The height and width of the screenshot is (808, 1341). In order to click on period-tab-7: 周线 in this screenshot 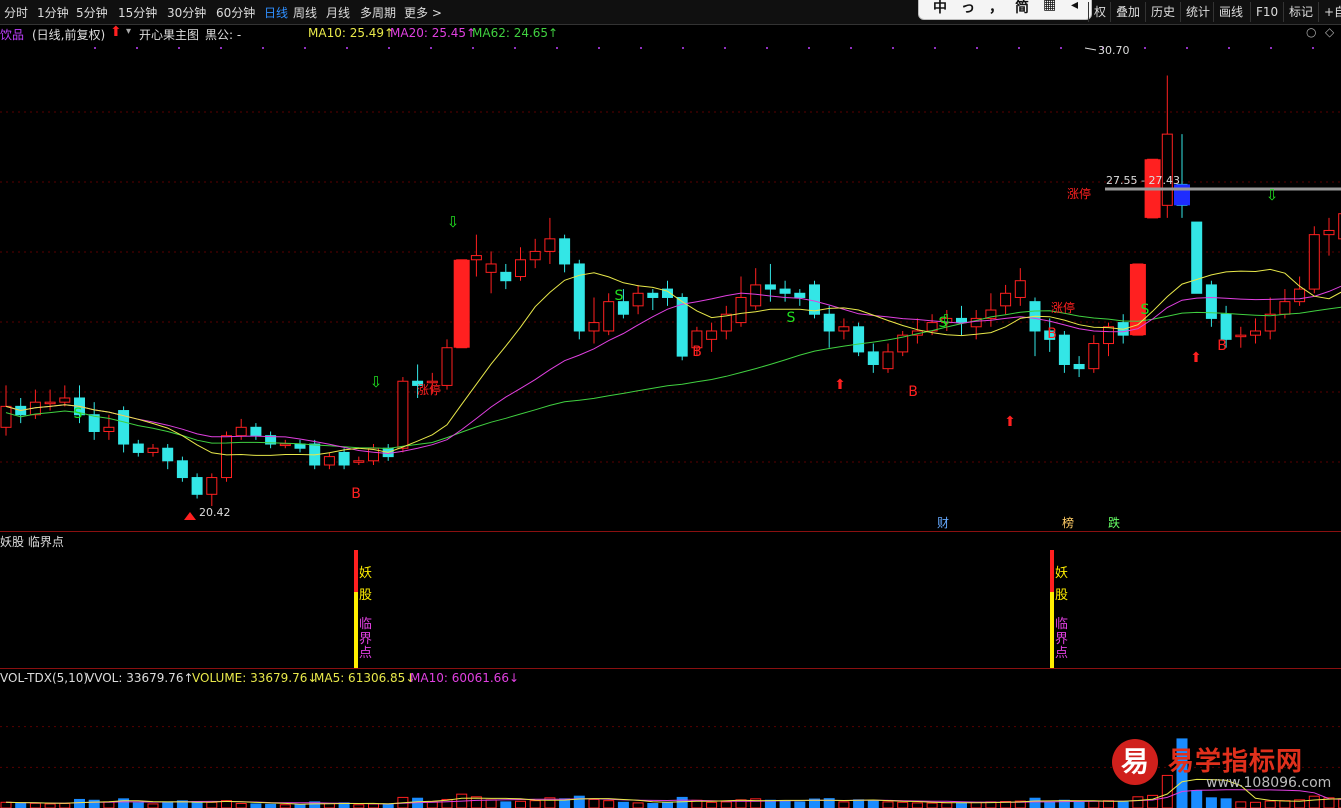, I will do `click(305, 12)`.